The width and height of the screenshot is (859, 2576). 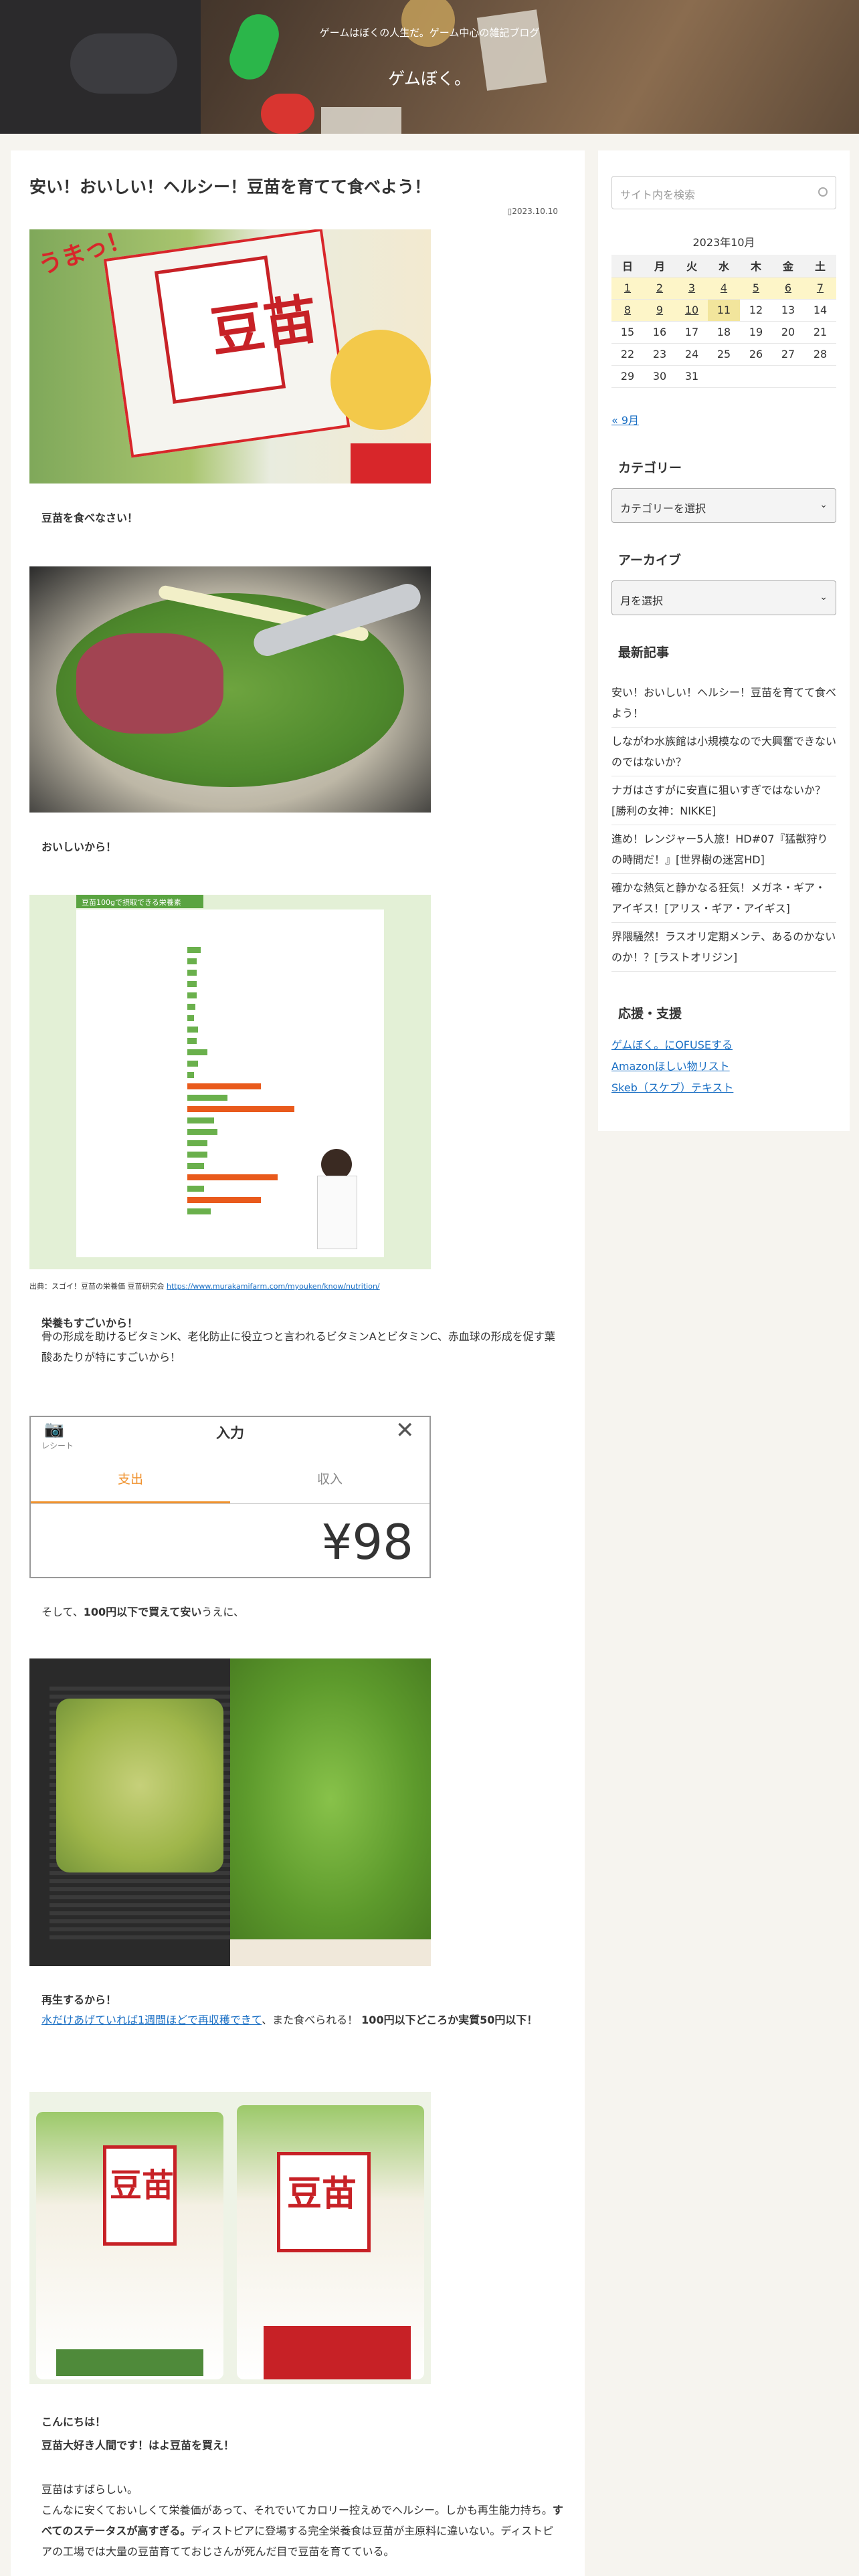 What do you see at coordinates (230, 1497) in the screenshot?
I see `expense-app-screenshot: 📷 レシート 入力 ✕ 支出 収入 ¥98` at bounding box center [230, 1497].